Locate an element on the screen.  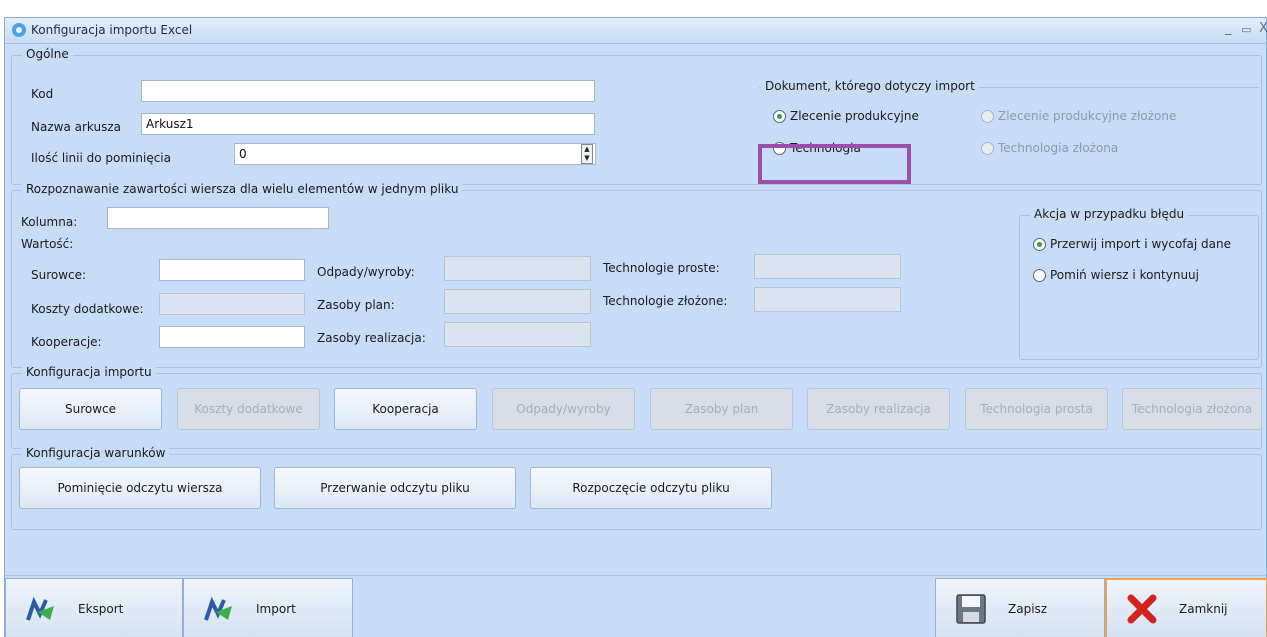
sheet-name-input is located at coordinates (368, 124).